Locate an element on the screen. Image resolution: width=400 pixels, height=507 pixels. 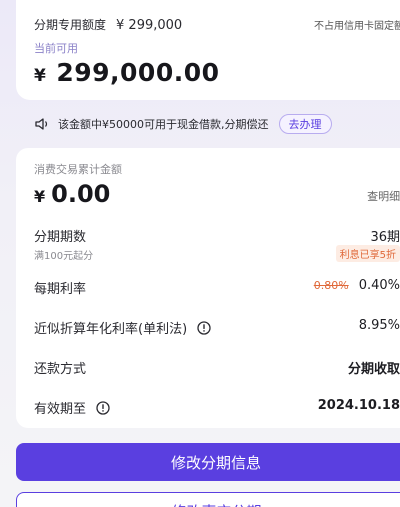
periods-value: 36期 is located at coordinates (385, 237).